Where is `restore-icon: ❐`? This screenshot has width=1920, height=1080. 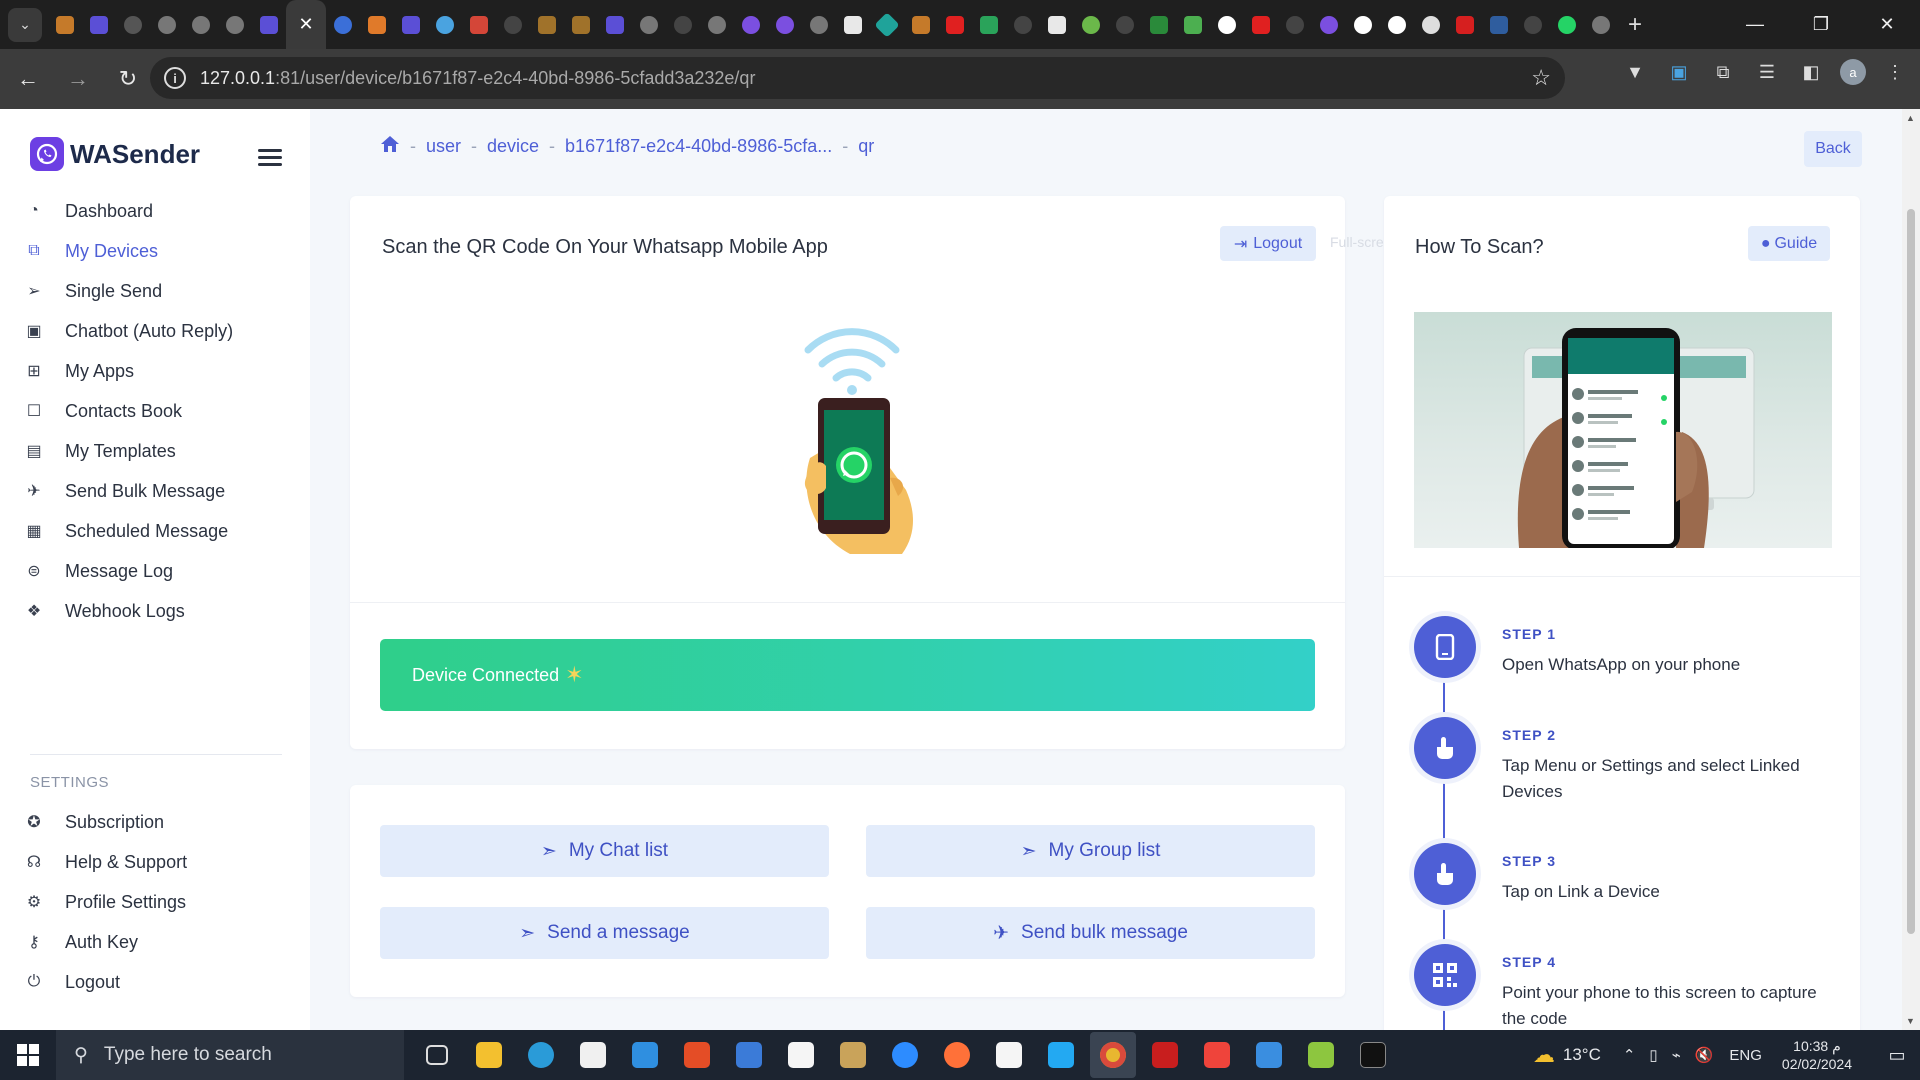 restore-icon: ❐ is located at coordinates (1821, 24).